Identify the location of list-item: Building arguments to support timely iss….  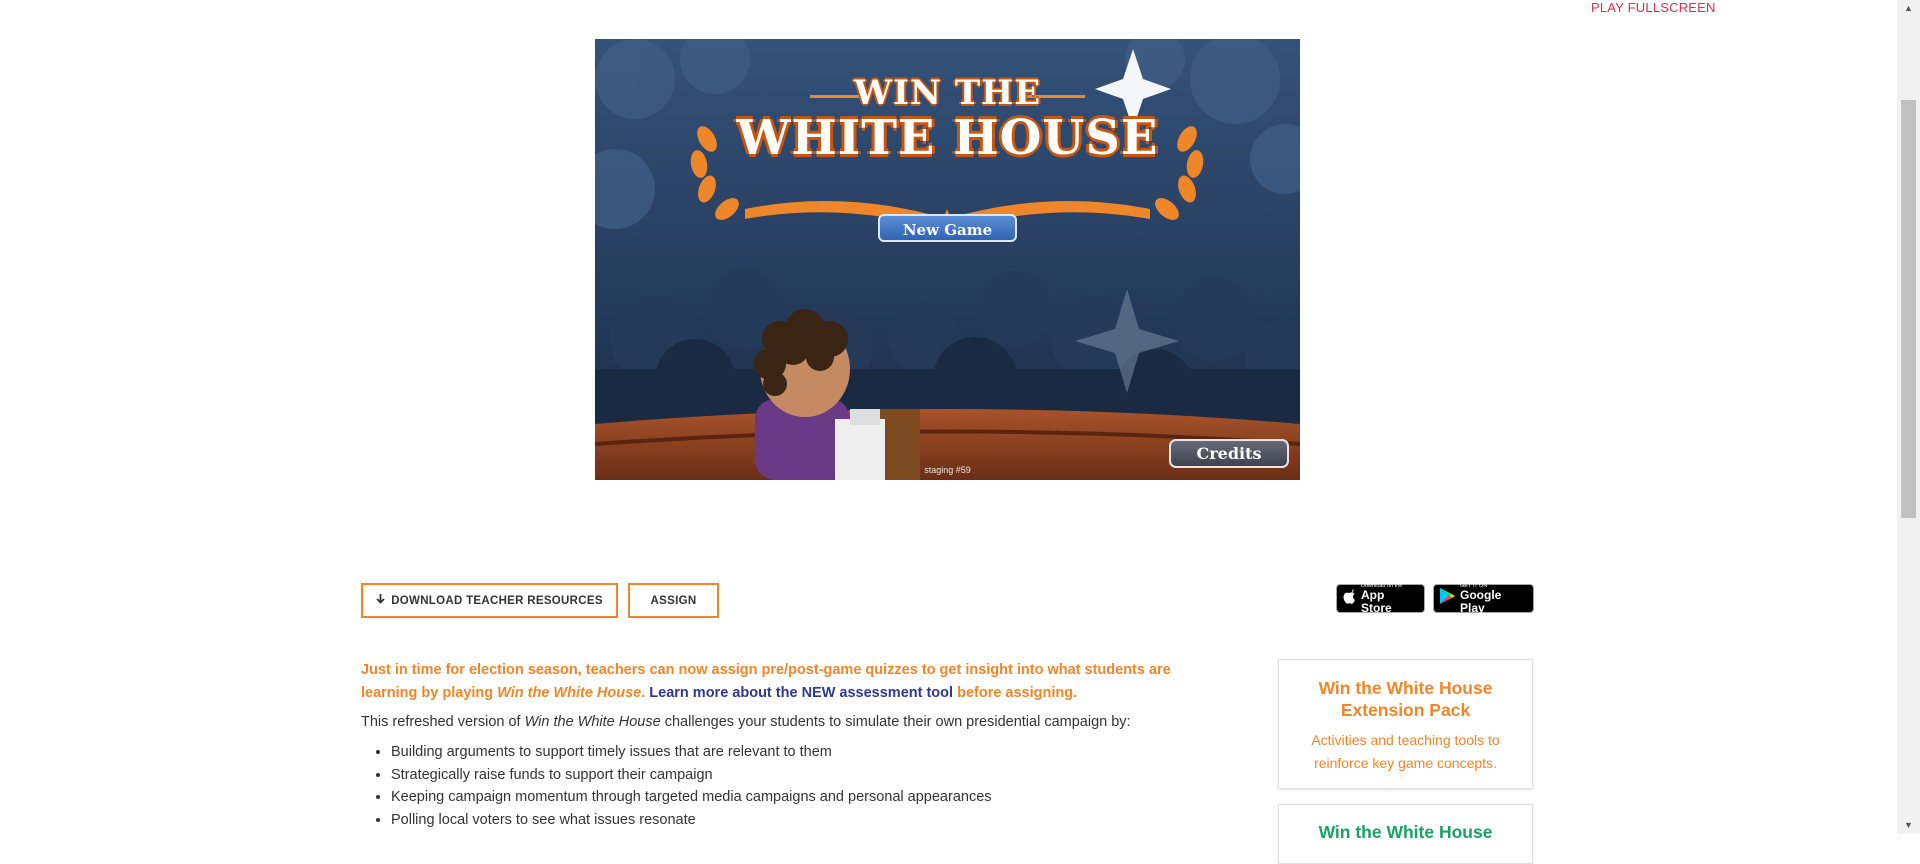
(691, 752).